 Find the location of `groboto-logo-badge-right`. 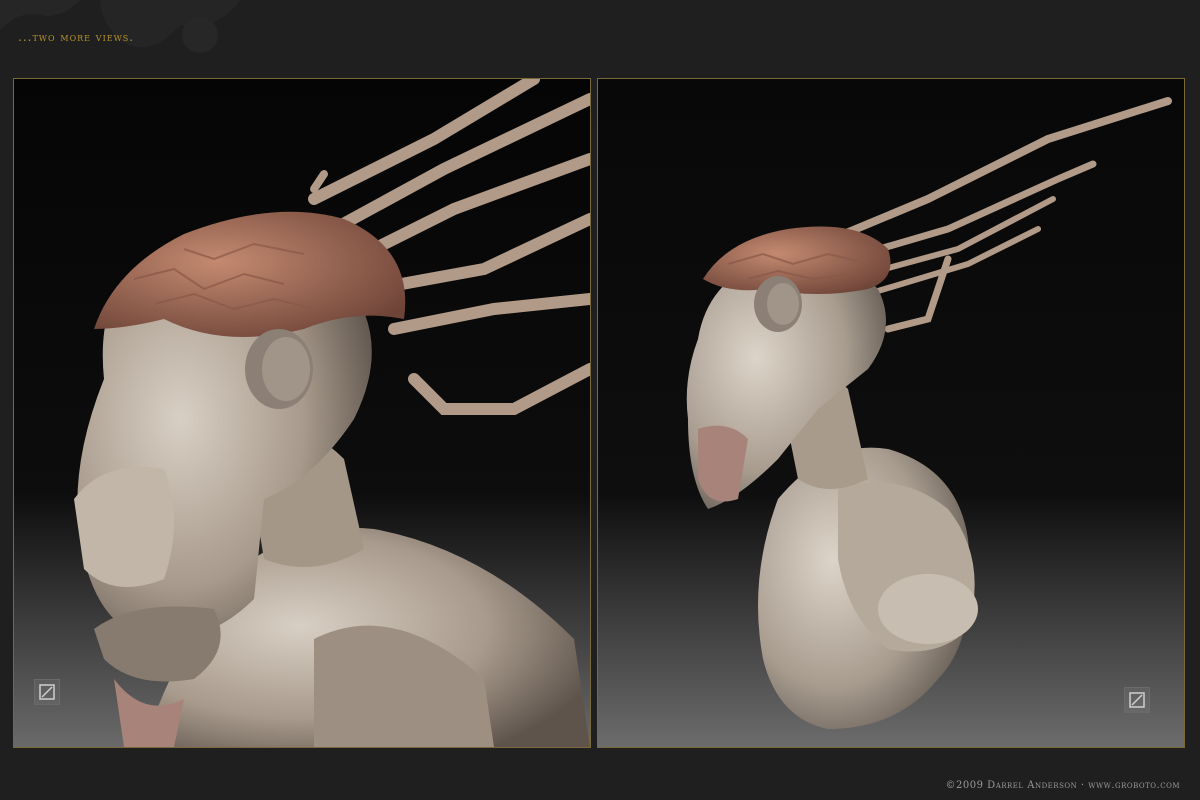

groboto-logo-badge-right is located at coordinates (1137, 700).